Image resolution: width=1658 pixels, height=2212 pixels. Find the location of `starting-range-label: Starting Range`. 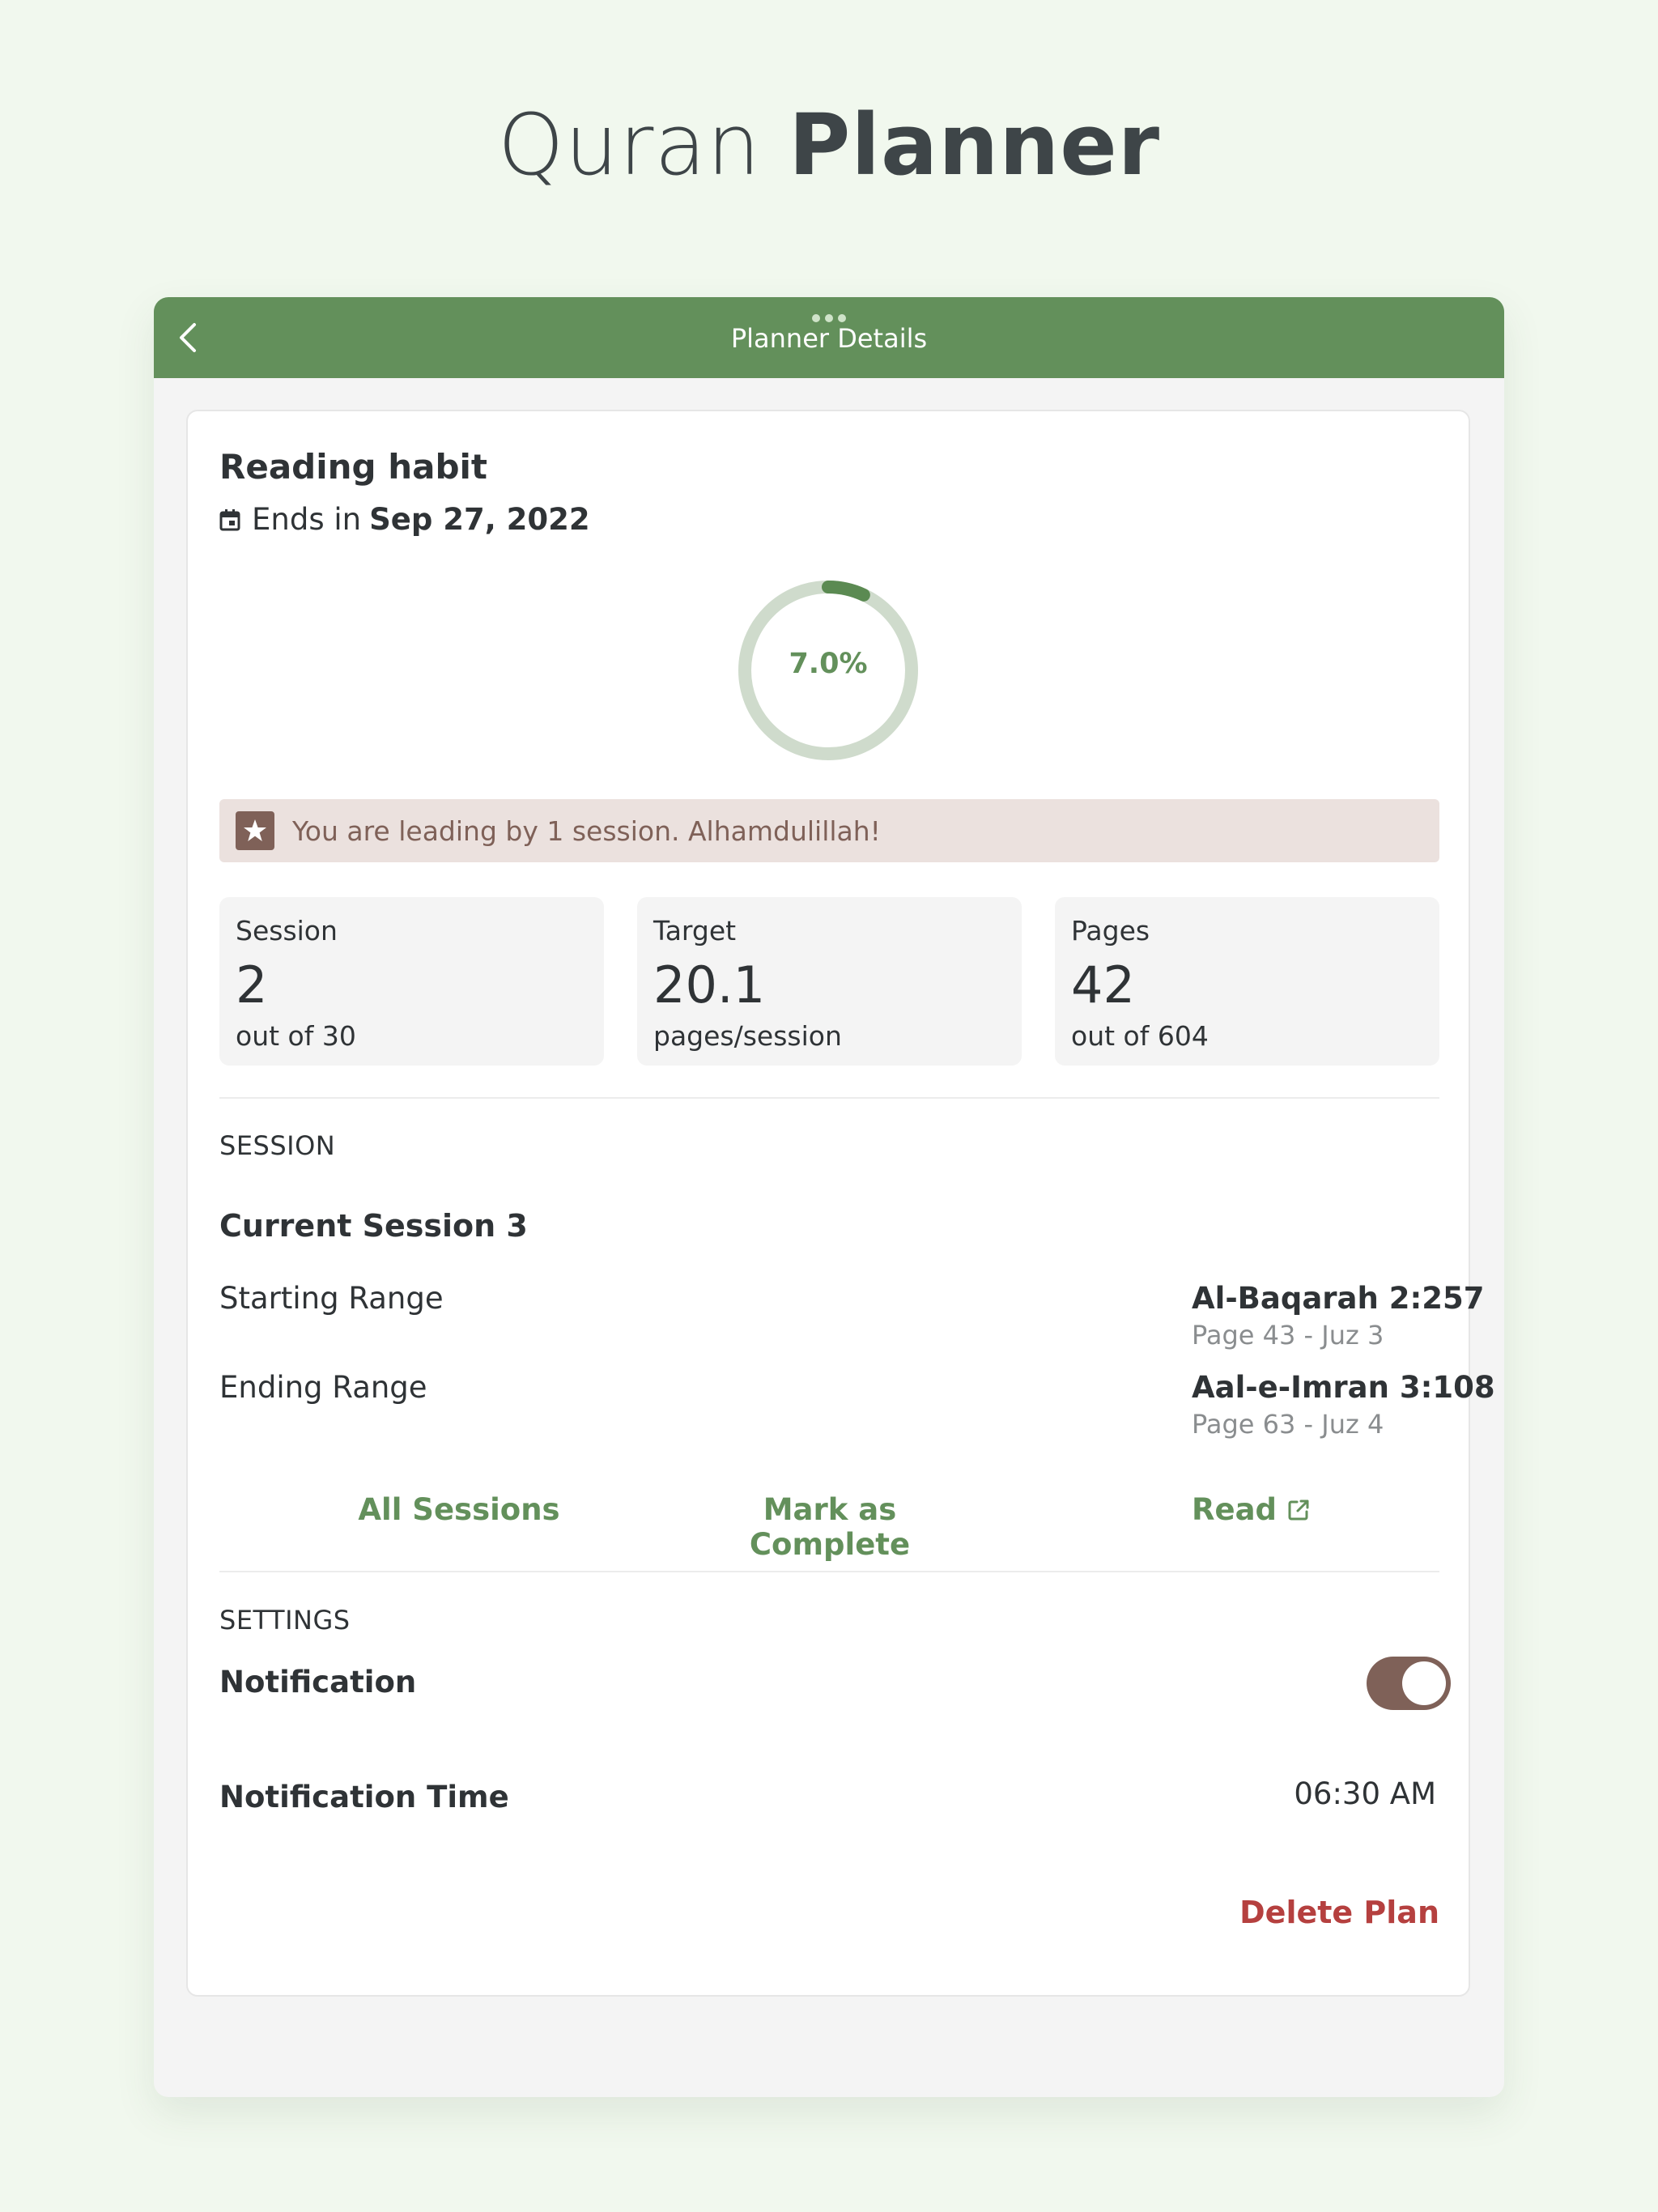

starting-range-label: Starting Range is located at coordinates (331, 1298).